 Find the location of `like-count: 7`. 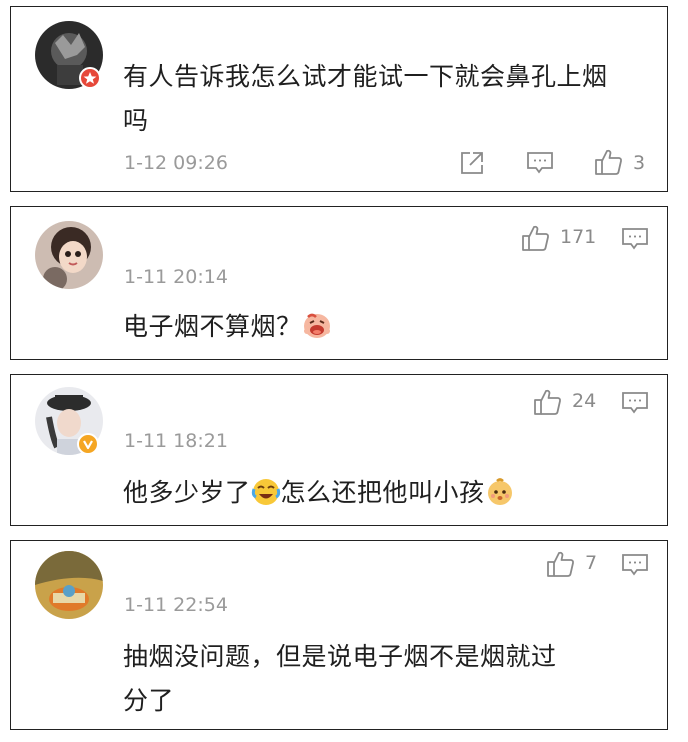

like-count: 7 is located at coordinates (591, 563).